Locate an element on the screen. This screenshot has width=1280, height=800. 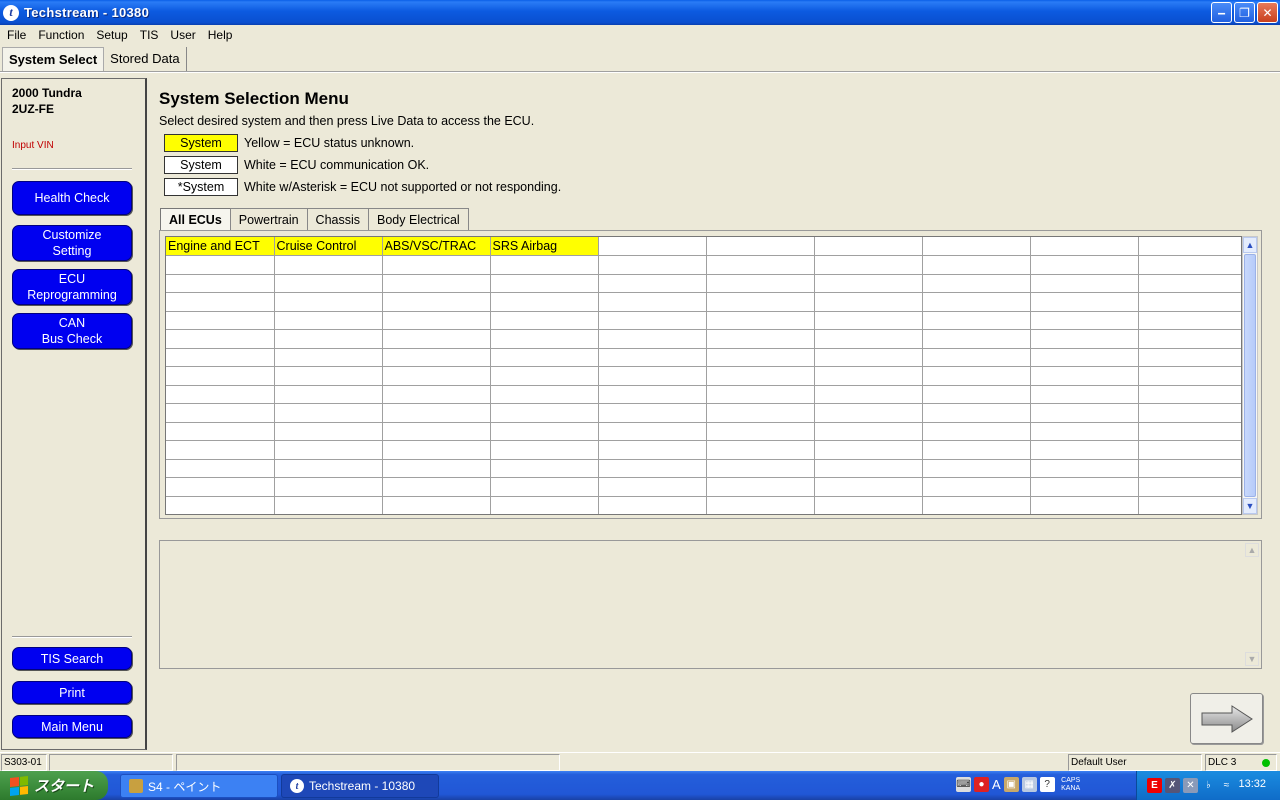
network-disconnected-icon: ✕ is located at coordinates (1190, 785).